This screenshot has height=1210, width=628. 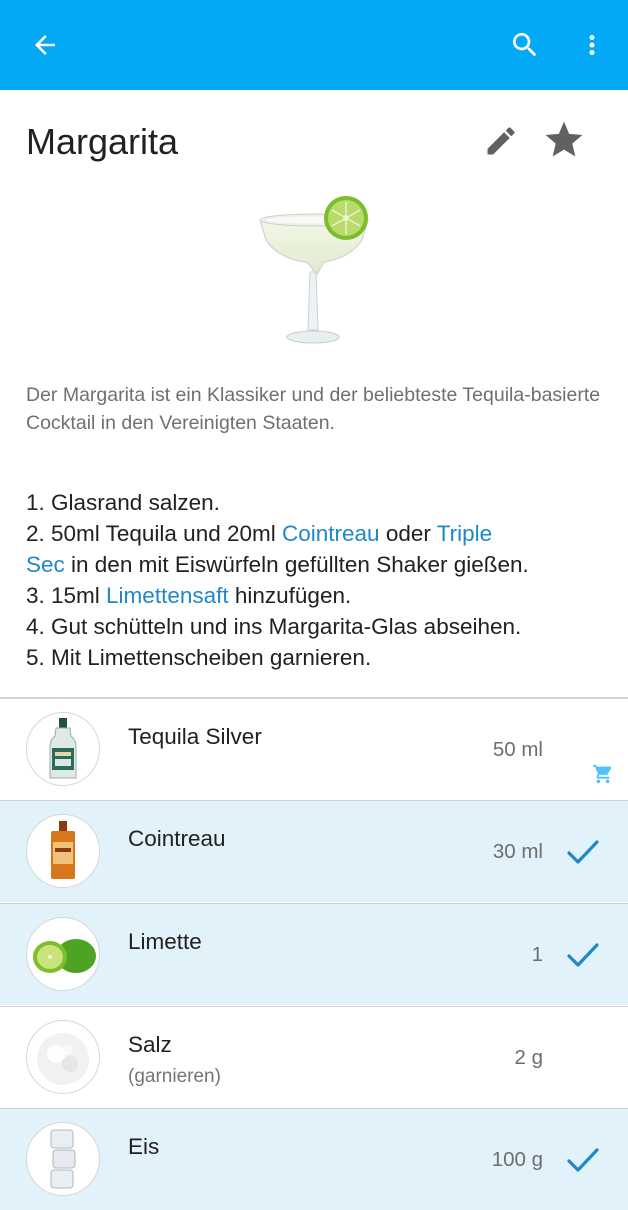 What do you see at coordinates (314, 851) in the screenshot?
I see `ingredient-row-cointreau: Cointreau 30 ml` at bounding box center [314, 851].